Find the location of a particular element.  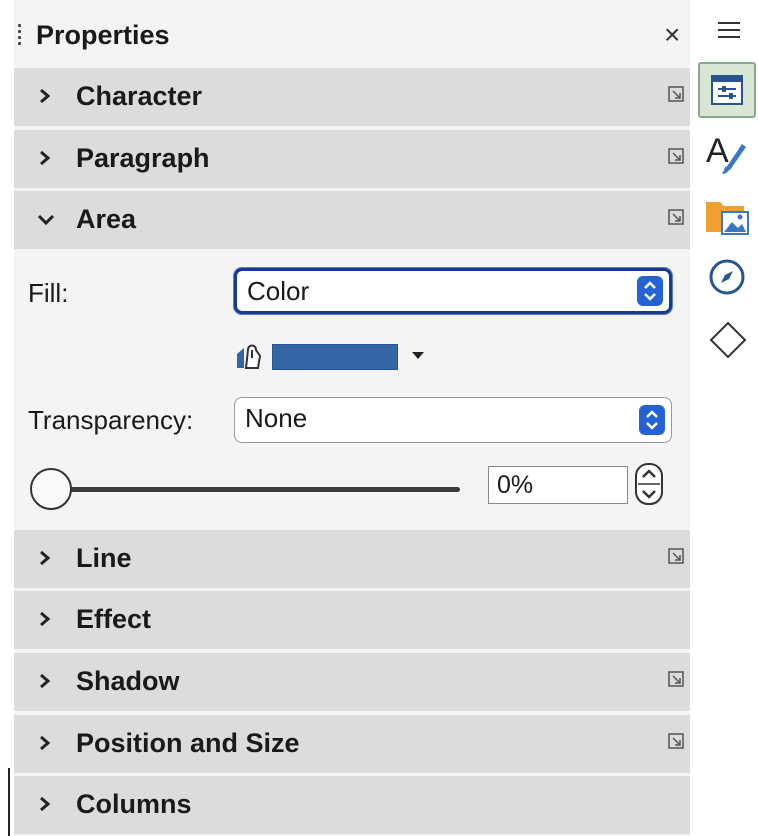

fill-label: Fill: is located at coordinates (48, 293).